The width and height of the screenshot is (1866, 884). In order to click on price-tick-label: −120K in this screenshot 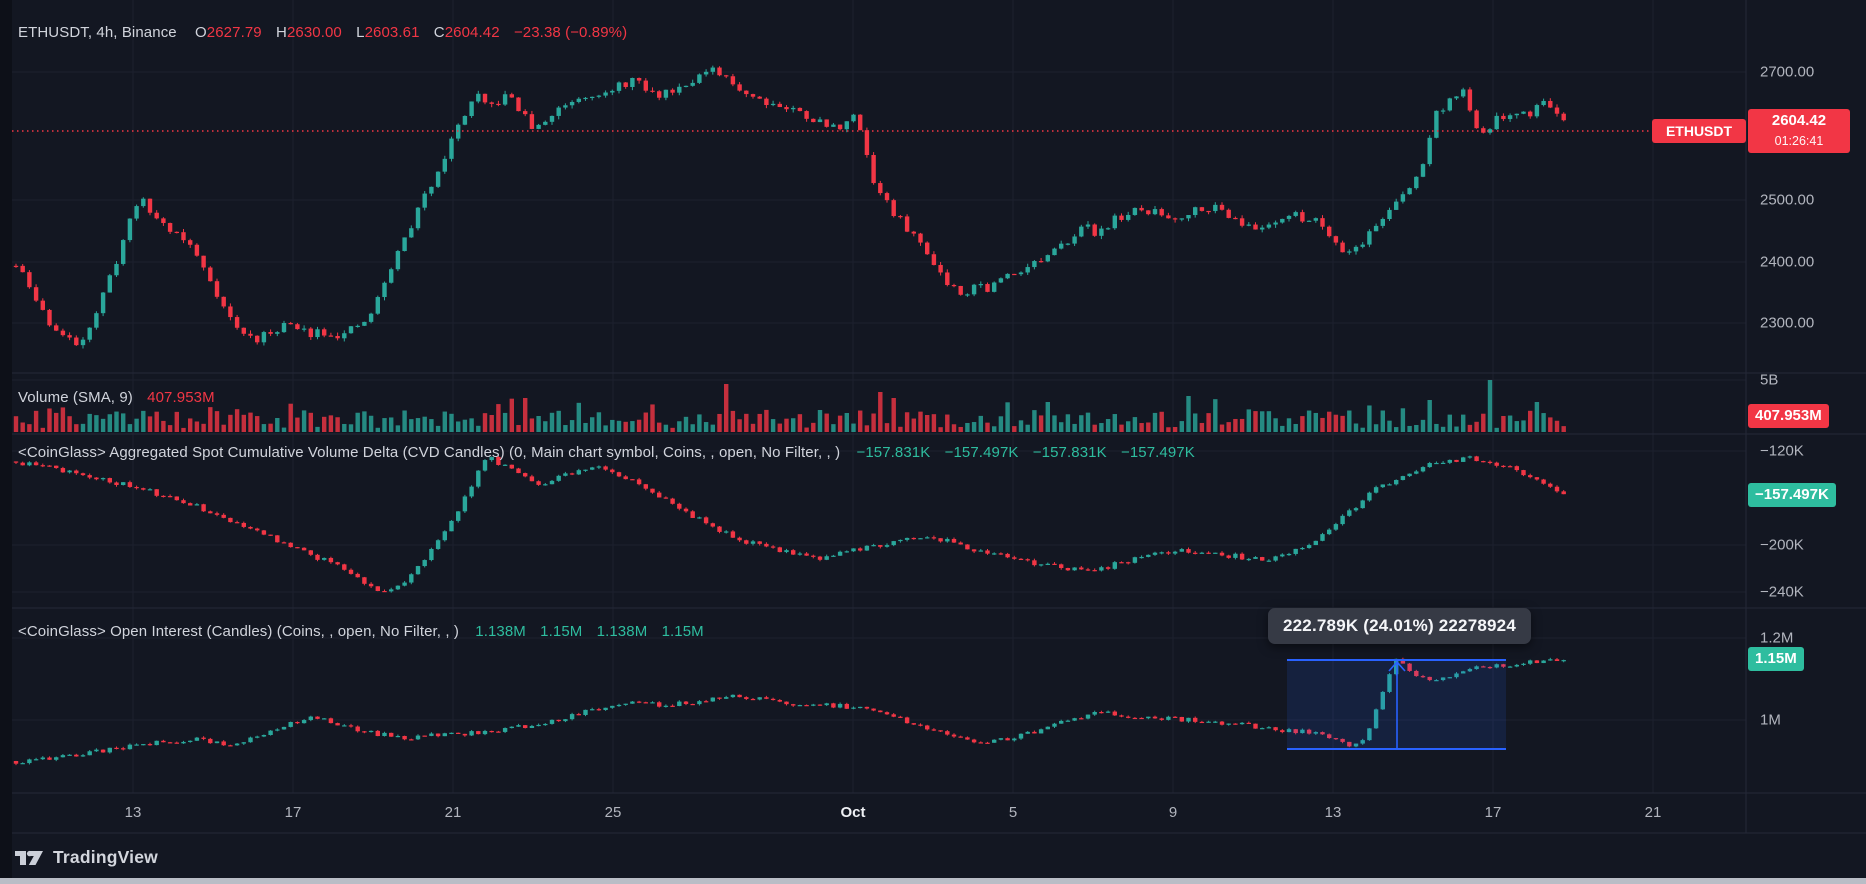, I will do `click(1782, 451)`.